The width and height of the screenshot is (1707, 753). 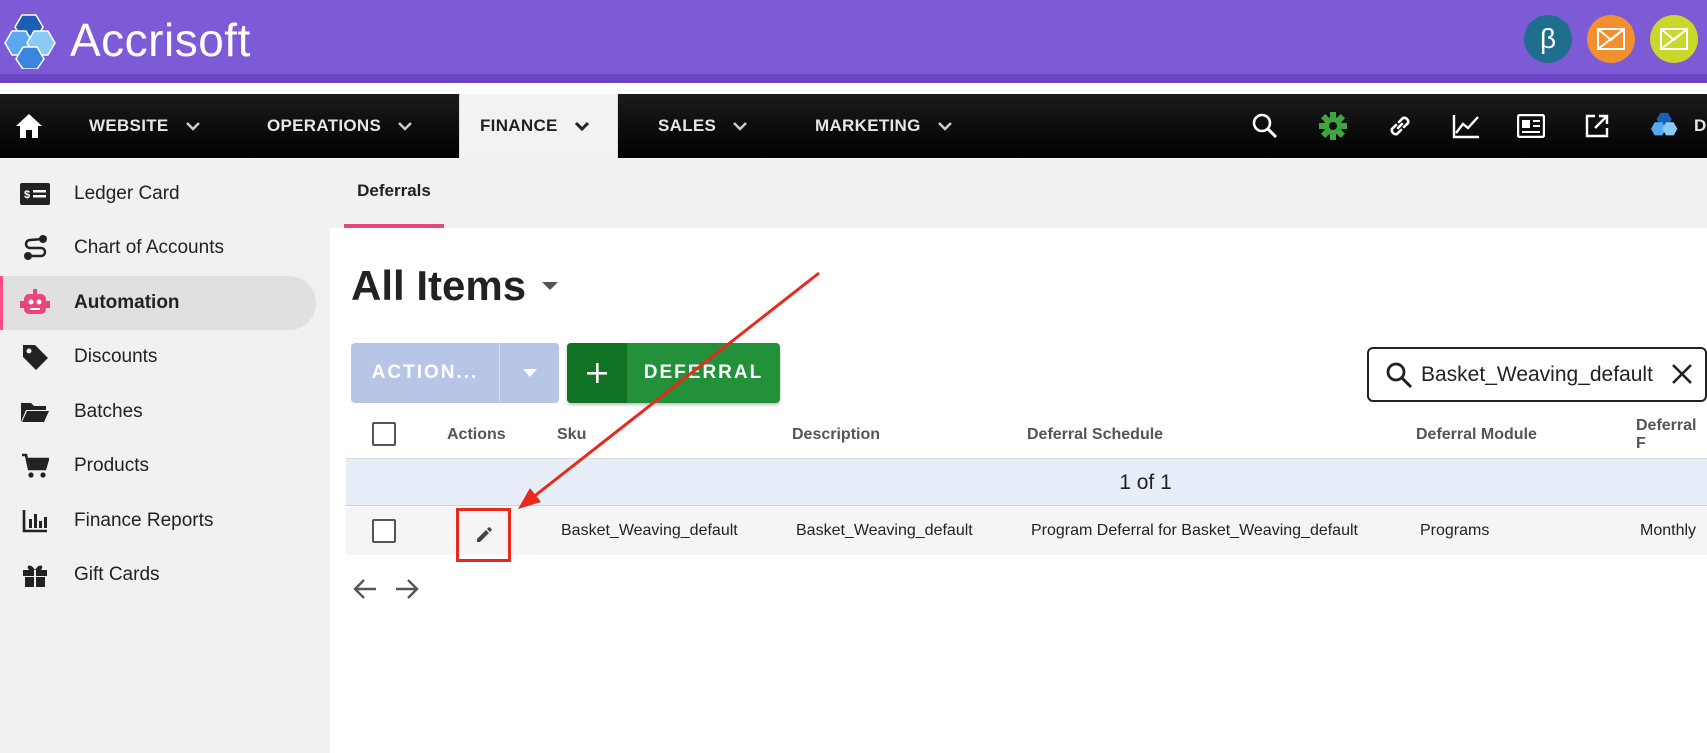 What do you see at coordinates (1095, 434) in the screenshot?
I see `col-deferral-schedule: Deferral Schedule` at bounding box center [1095, 434].